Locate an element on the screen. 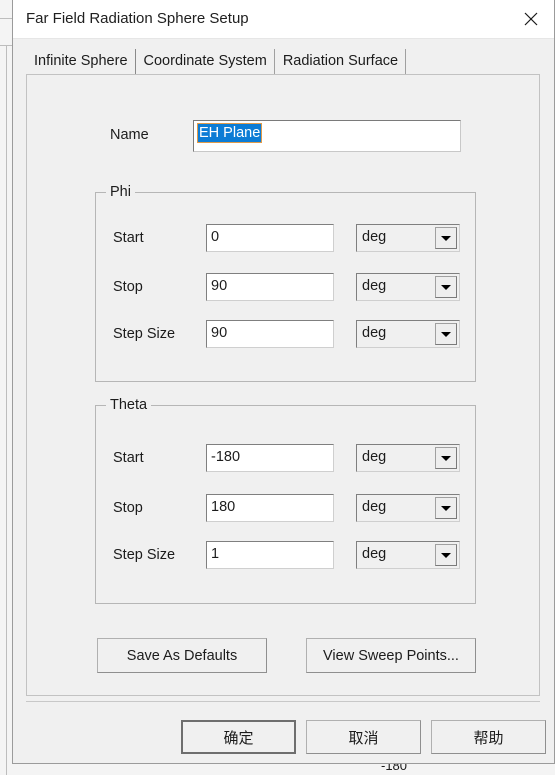 The width and height of the screenshot is (555, 775). tab-coordinate-system: Coordinate System is located at coordinates (205, 61).